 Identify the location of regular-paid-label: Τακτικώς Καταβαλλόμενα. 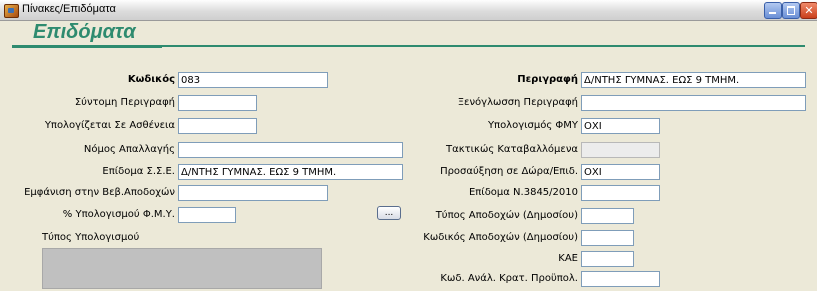
(512, 149).